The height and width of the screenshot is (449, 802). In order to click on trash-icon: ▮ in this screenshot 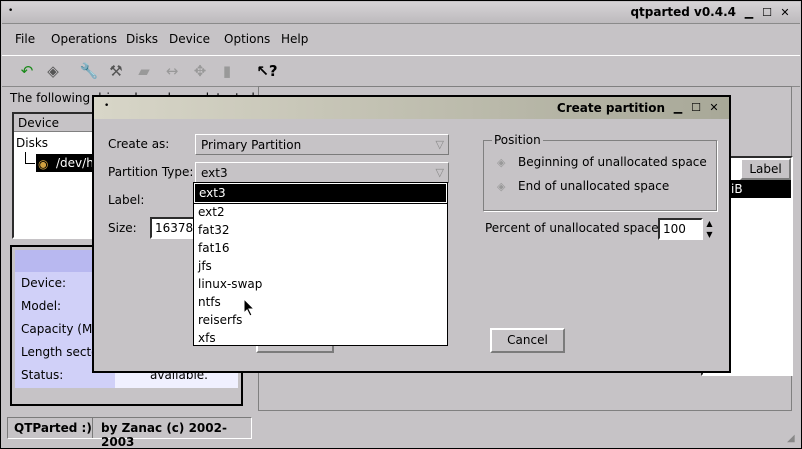, I will do `click(227, 71)`.